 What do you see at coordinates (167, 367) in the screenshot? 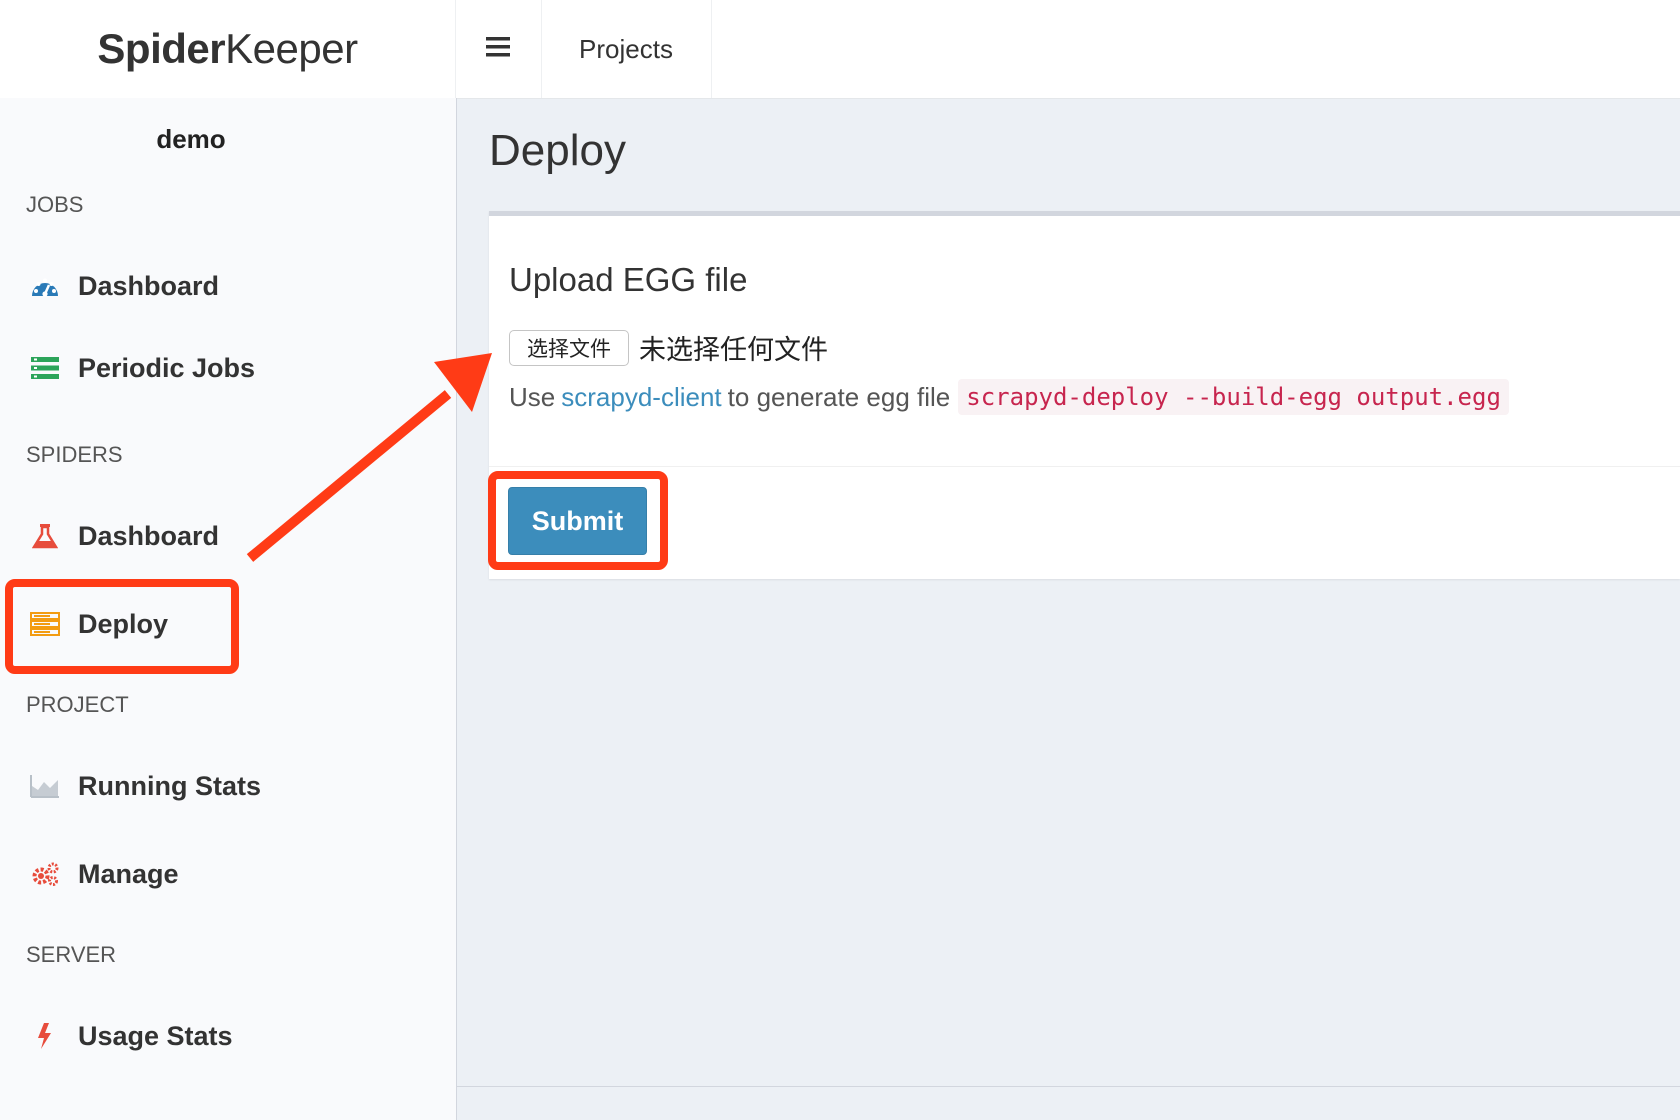
I see `sidebar-item-label: Periodic Jobs` at bounding box center [167, 367].